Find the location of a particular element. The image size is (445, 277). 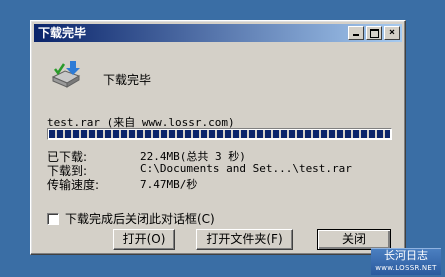

watermark-url: www.LOSSR.NET is located at coordinates (406, 268).